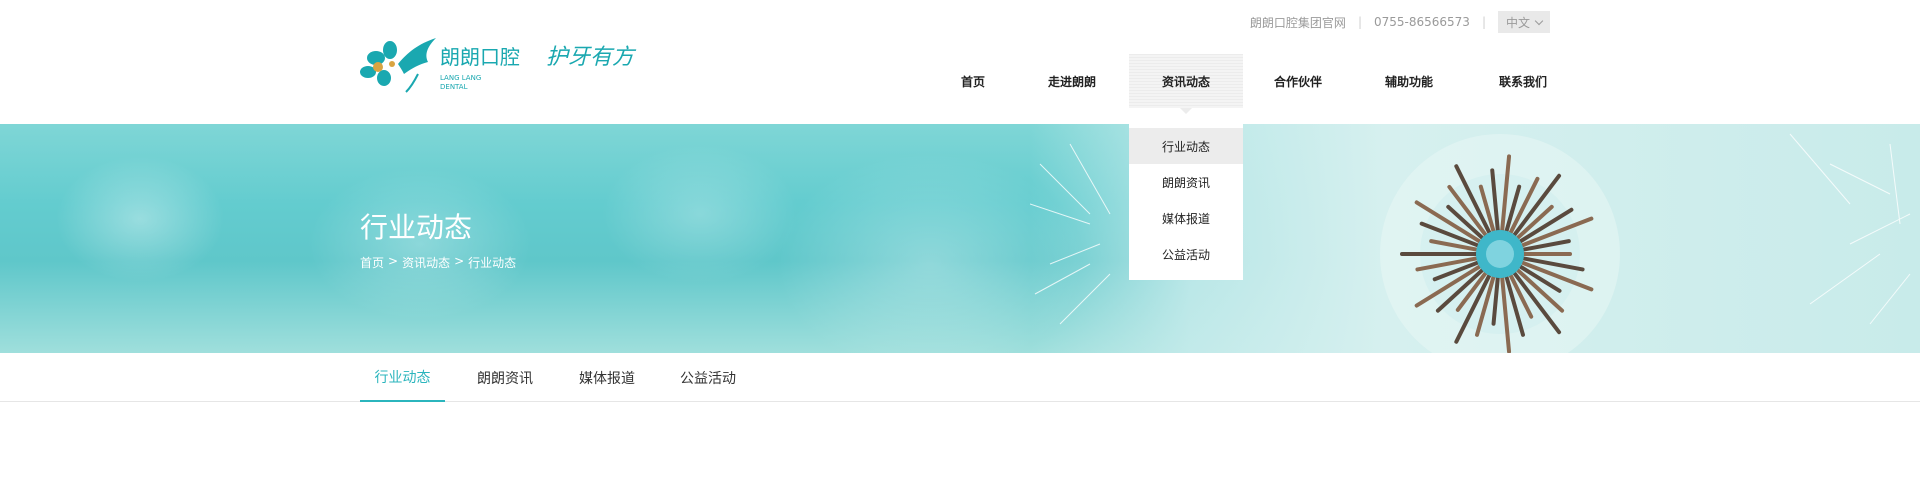 The height and width of the screenshot is (481, 1920). I want to click on nav-item-home: 首页, so click(973, 81).